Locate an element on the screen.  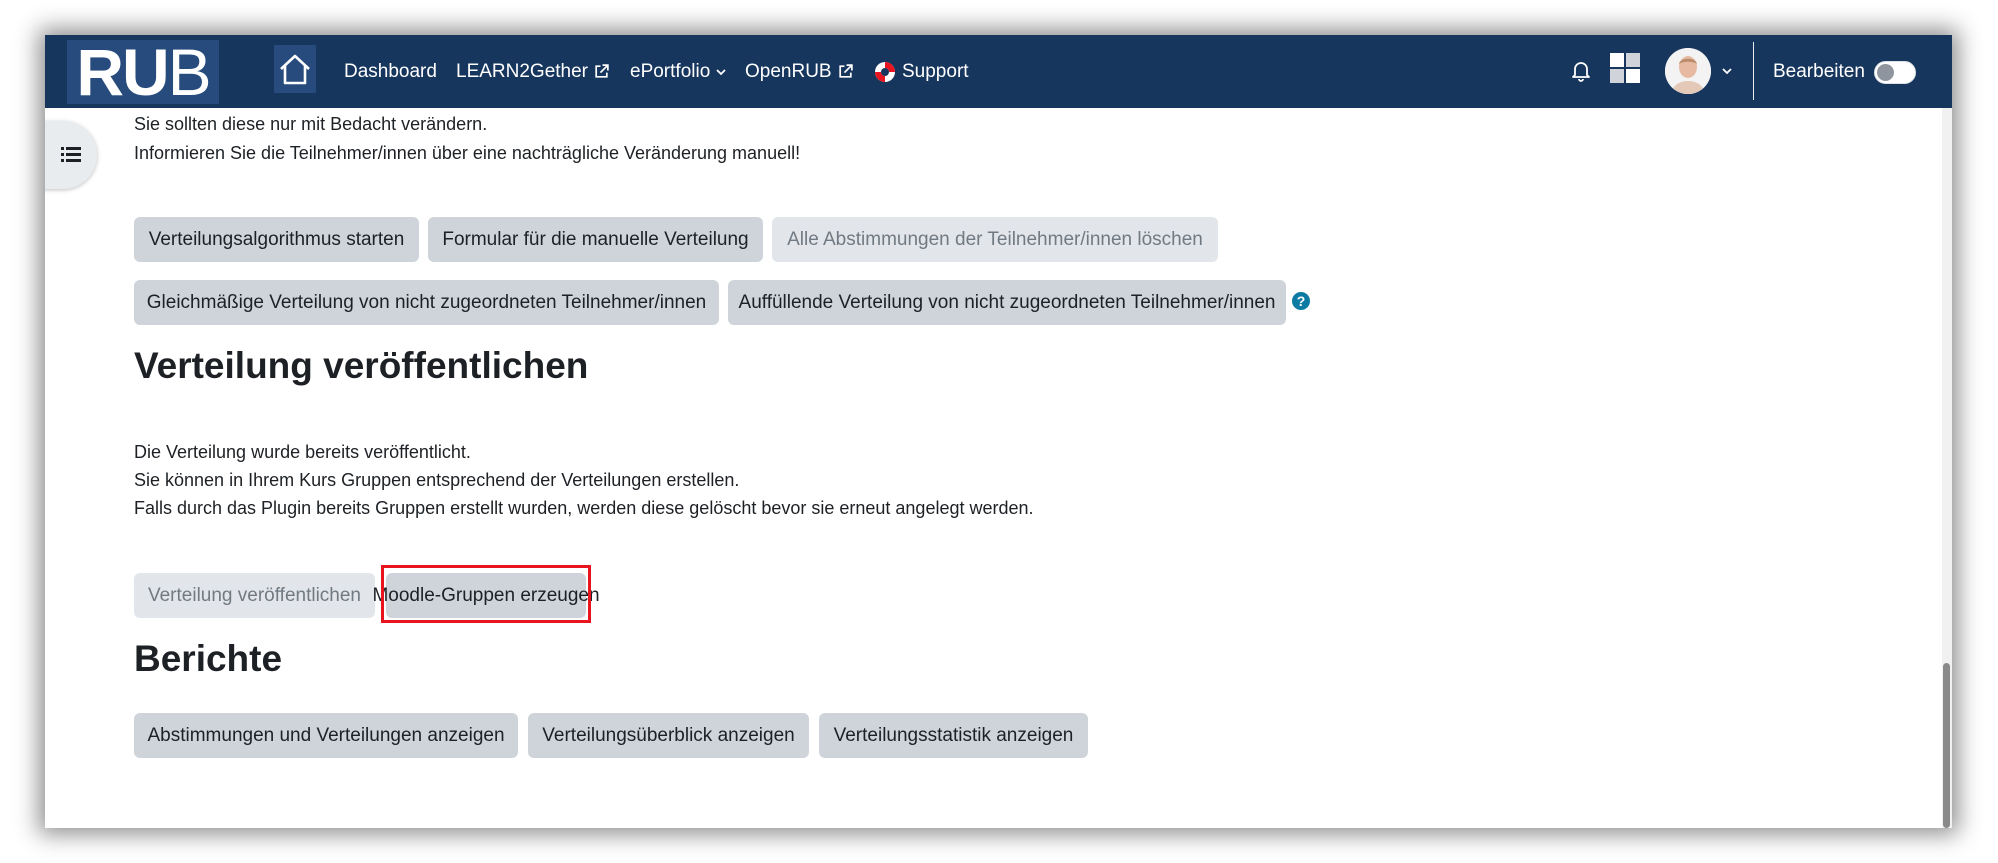
nav-openrub: OpenRUB is located at coordinates (799, 71).